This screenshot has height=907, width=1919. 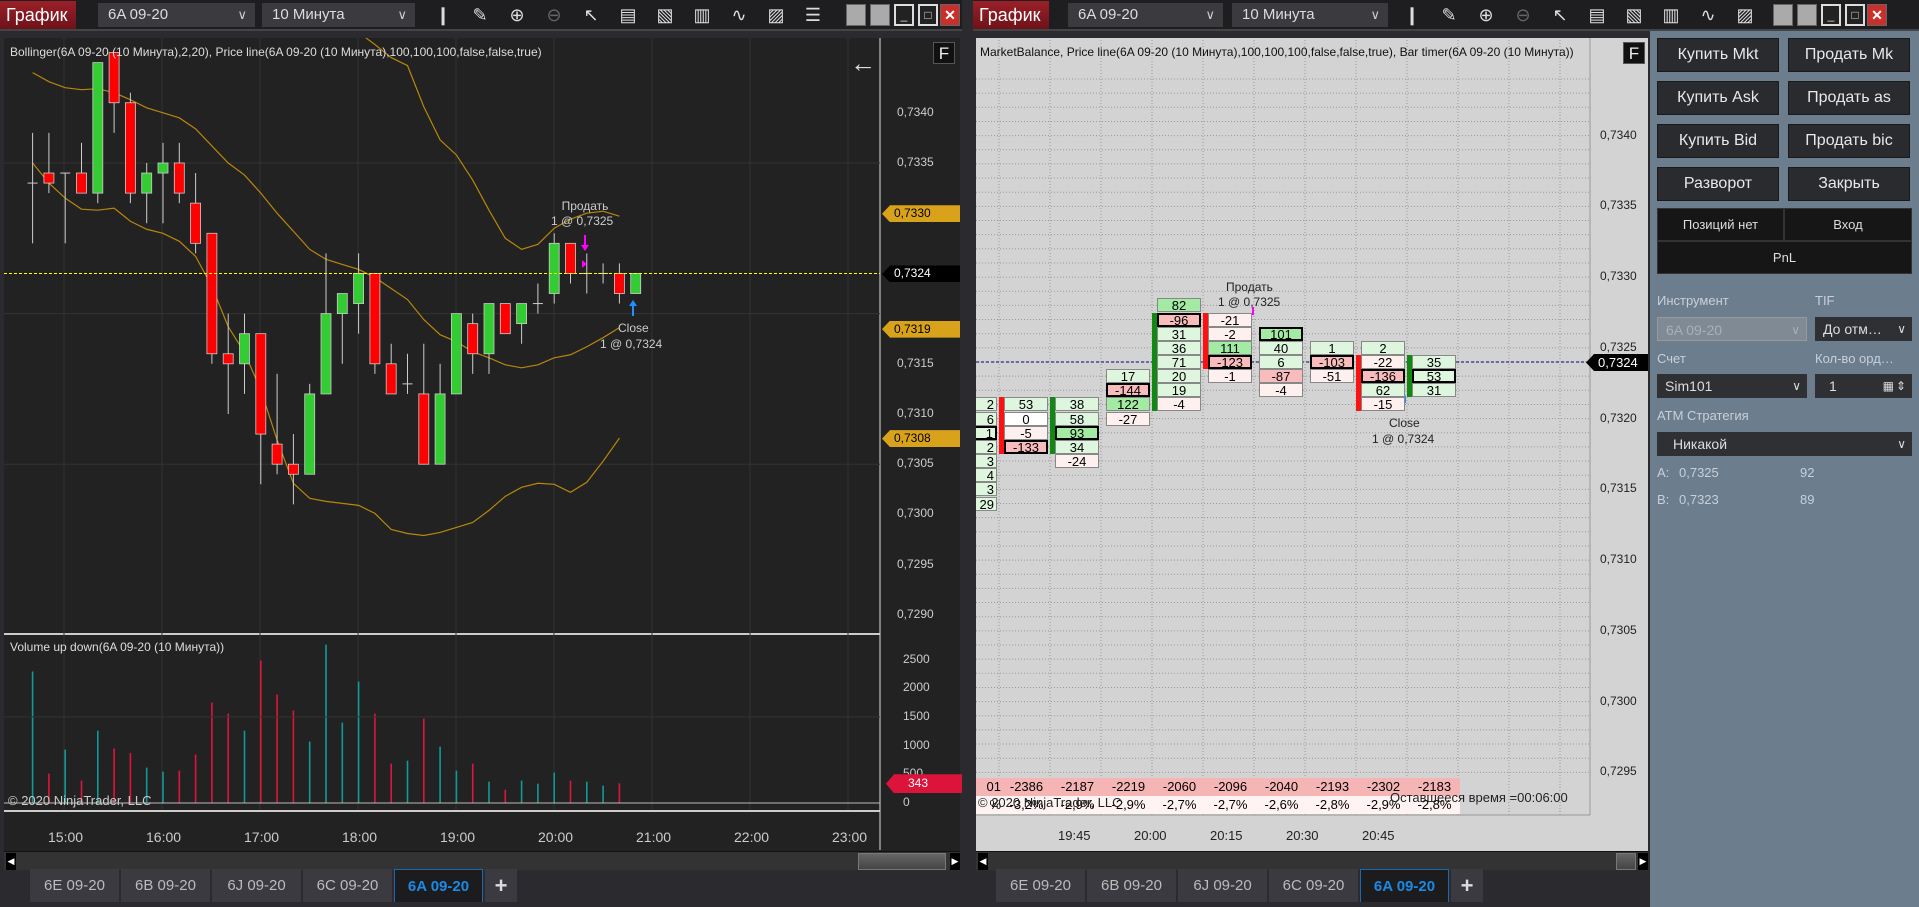 I want to click on account-select: Sim101 ∨, so click(x=1732, y=386).